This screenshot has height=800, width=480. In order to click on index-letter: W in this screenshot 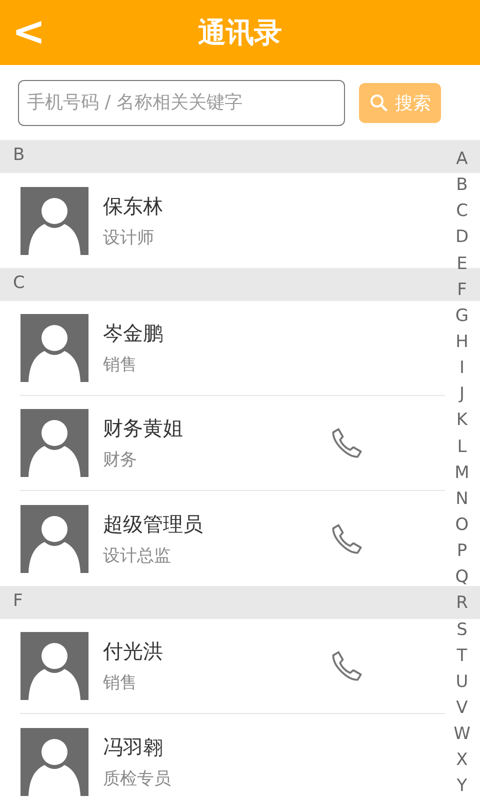, I will do `click(462, 734)`.